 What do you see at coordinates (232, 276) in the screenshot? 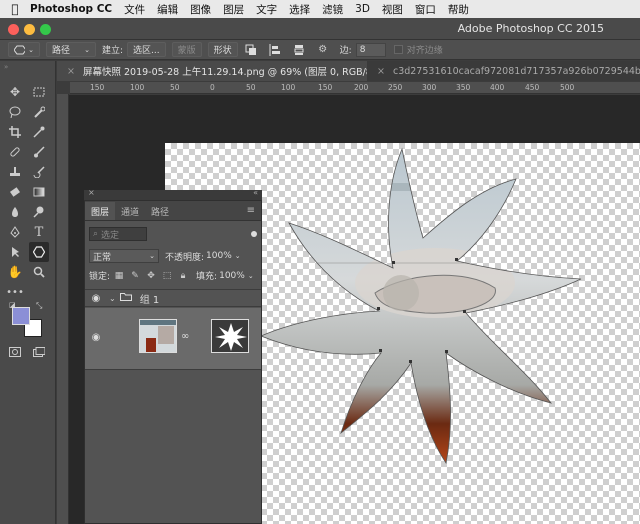
I see `fill-value: 100%` at bounding box center [232, 276].